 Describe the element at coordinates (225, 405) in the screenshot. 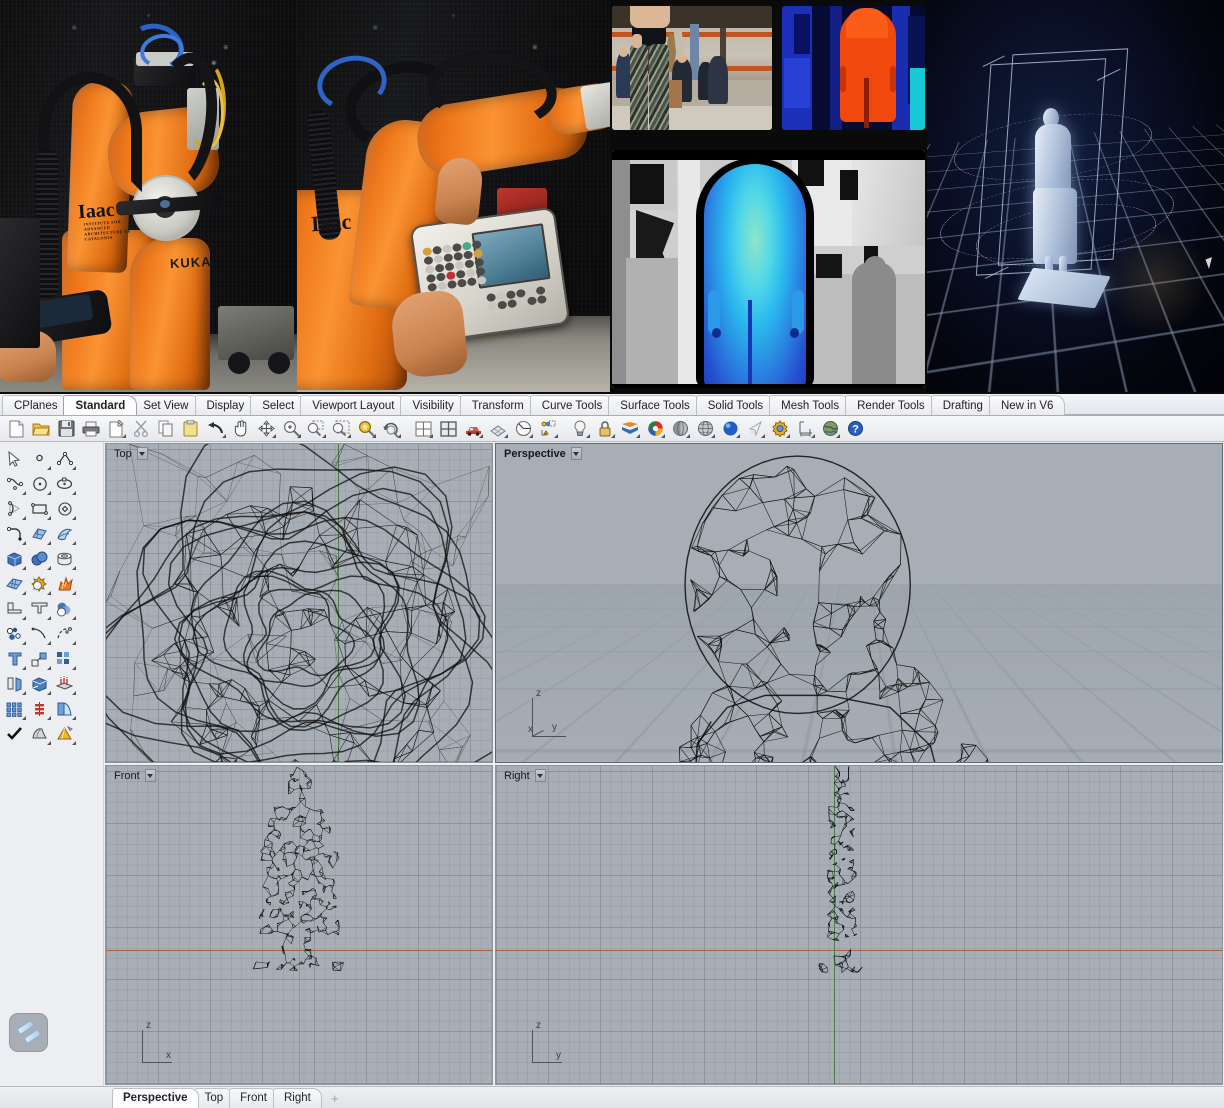

I see `tab-display: Display` at that location.